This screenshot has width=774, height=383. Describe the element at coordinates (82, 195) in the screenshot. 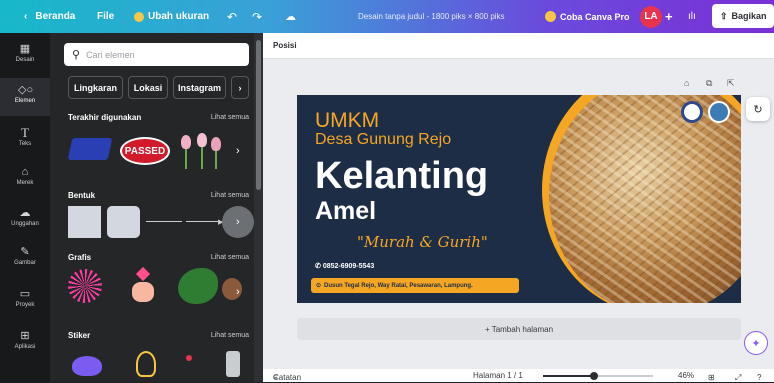

I see `section-title-shapes: Bentuk` at that location.